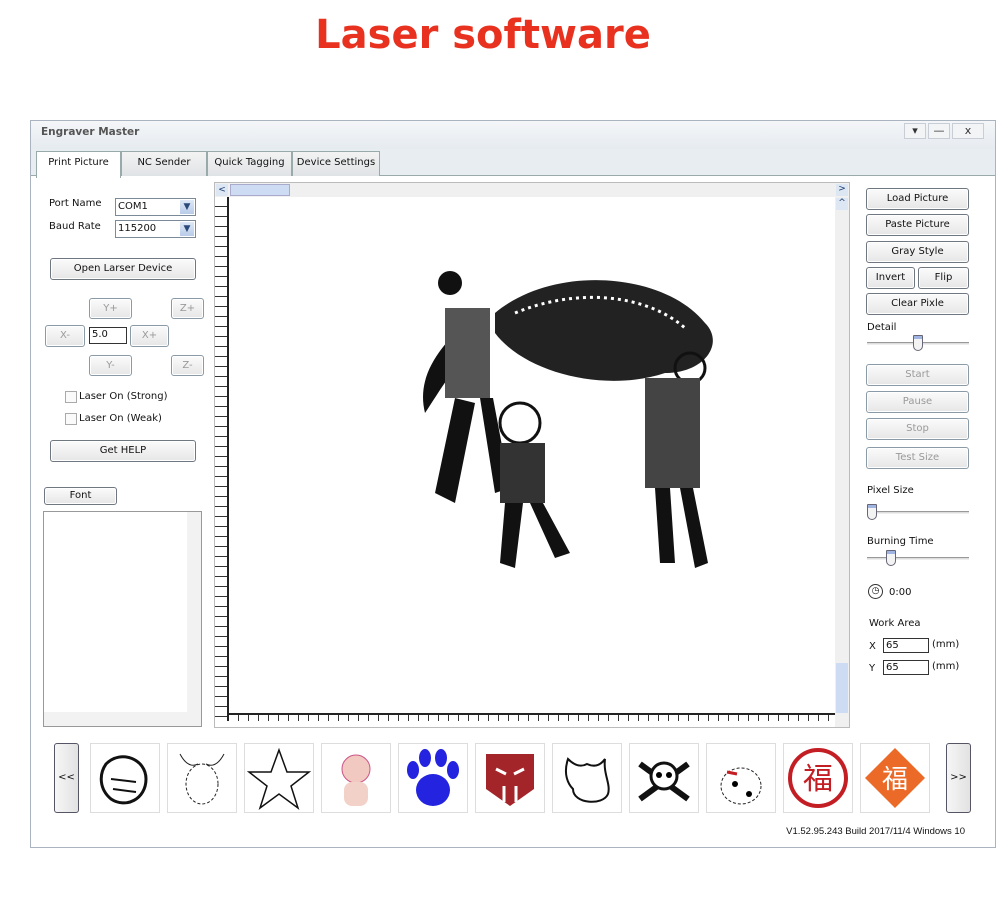  I want to click on gallery-item-bull, so click(202, 778).